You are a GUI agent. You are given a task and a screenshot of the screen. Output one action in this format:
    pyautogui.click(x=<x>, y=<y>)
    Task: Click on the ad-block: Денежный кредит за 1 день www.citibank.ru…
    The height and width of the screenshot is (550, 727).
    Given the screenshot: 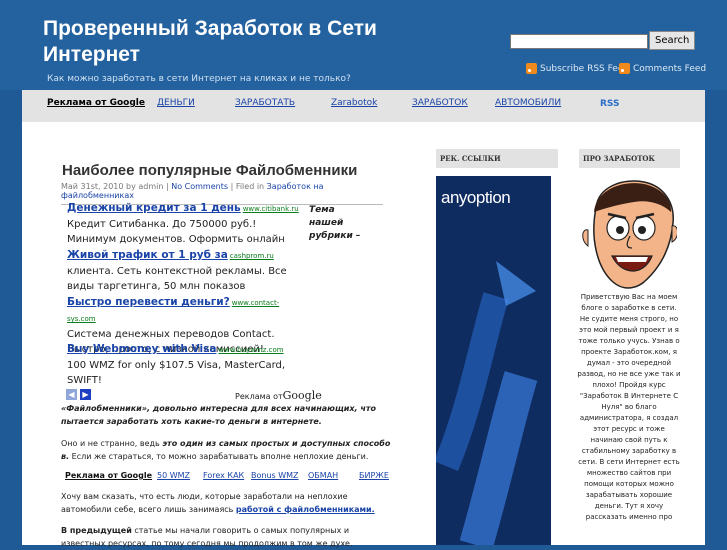 What is the action you would take?
    pyautogui.click(x=184, y=224)
    